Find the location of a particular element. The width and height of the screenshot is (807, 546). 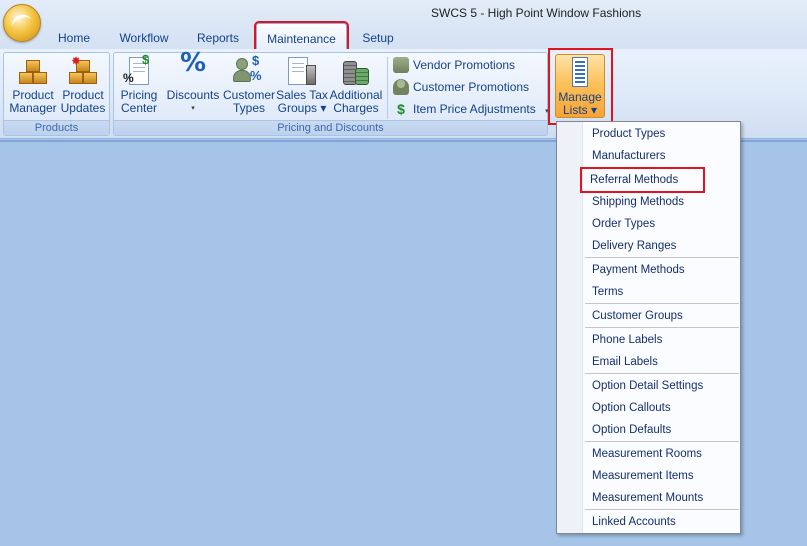

dollar-icon: $ is located at coordinates (401, 108).